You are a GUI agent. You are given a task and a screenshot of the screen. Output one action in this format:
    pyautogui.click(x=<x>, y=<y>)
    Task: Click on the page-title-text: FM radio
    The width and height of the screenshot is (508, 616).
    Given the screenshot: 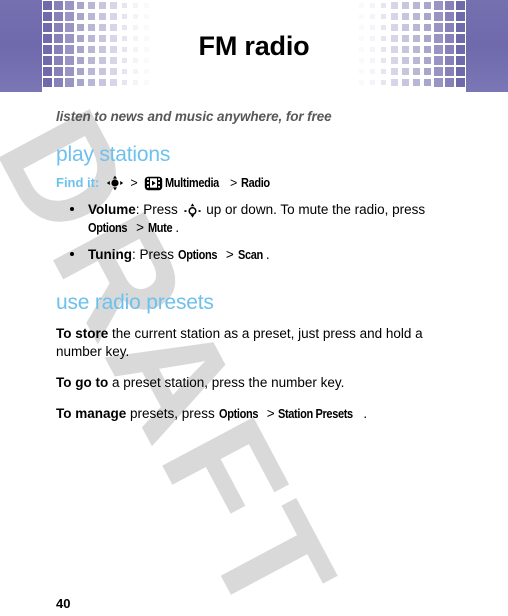 What is the action you would take?
    pyautogui.click(x=254, y=46)
    